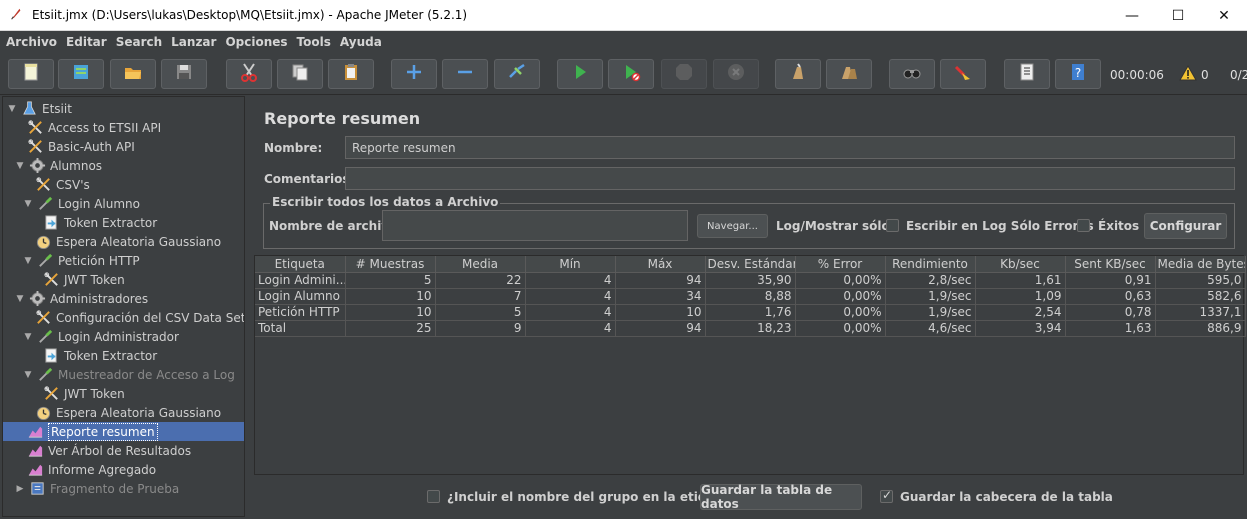 The height and width of the screenshot is (519, 1247). What do you see at coordinates (465, 74) in the screenshot?
I see `collapse-button` at bounding box center [465, 74].